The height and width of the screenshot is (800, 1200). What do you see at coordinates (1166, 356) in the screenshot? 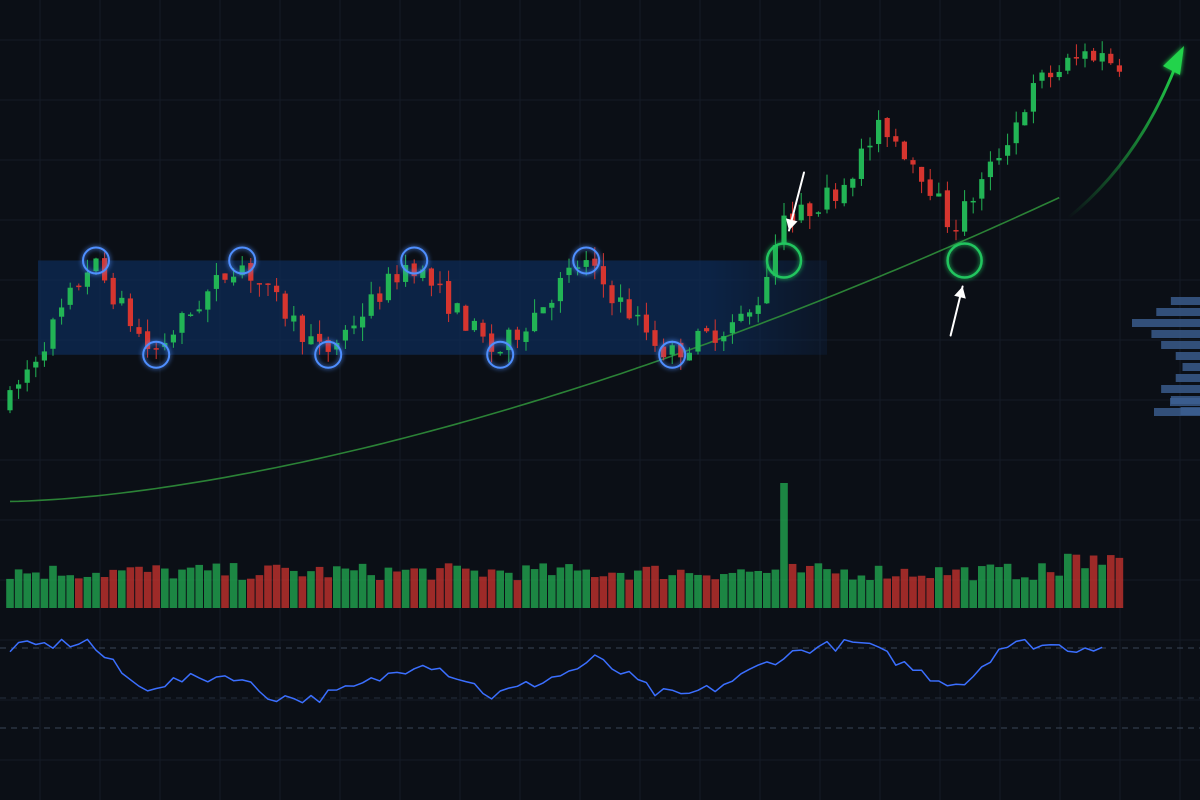
I see `volume-profile` at bounding box center [1166, 356].